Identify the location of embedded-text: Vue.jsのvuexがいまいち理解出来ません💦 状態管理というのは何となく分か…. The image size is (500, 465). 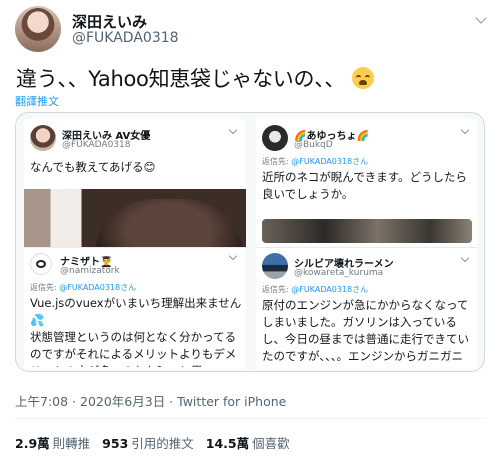
(136, 331).